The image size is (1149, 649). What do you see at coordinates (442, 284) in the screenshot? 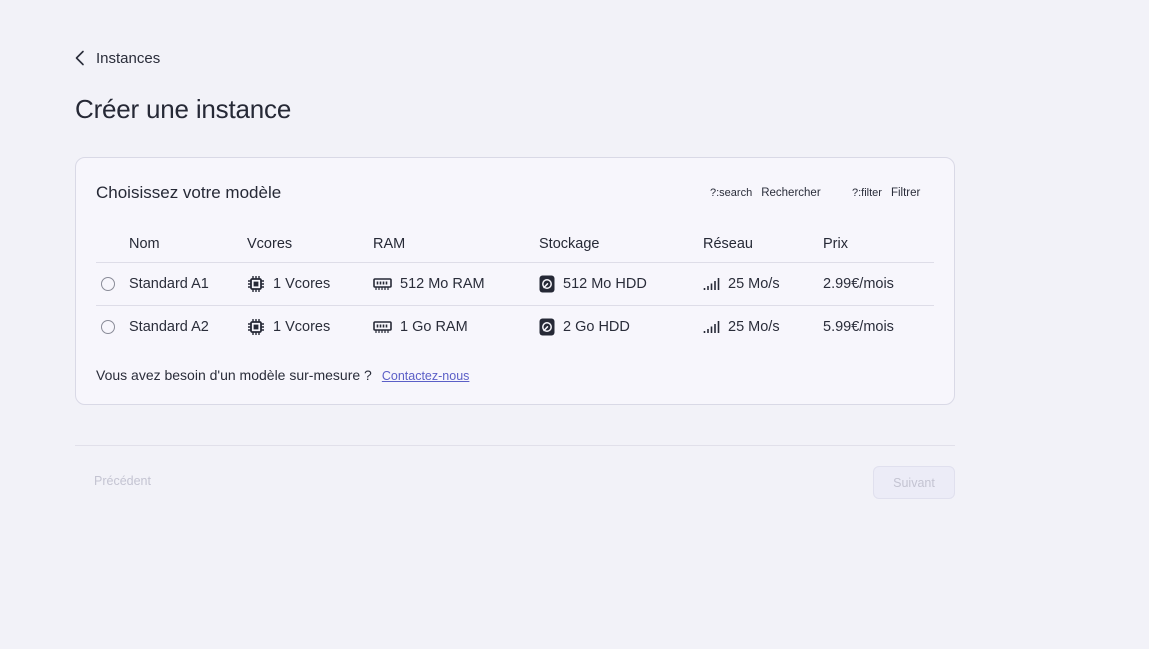
I see `ram-value: 512 Mo RAM` at bounding box center [442, 284].